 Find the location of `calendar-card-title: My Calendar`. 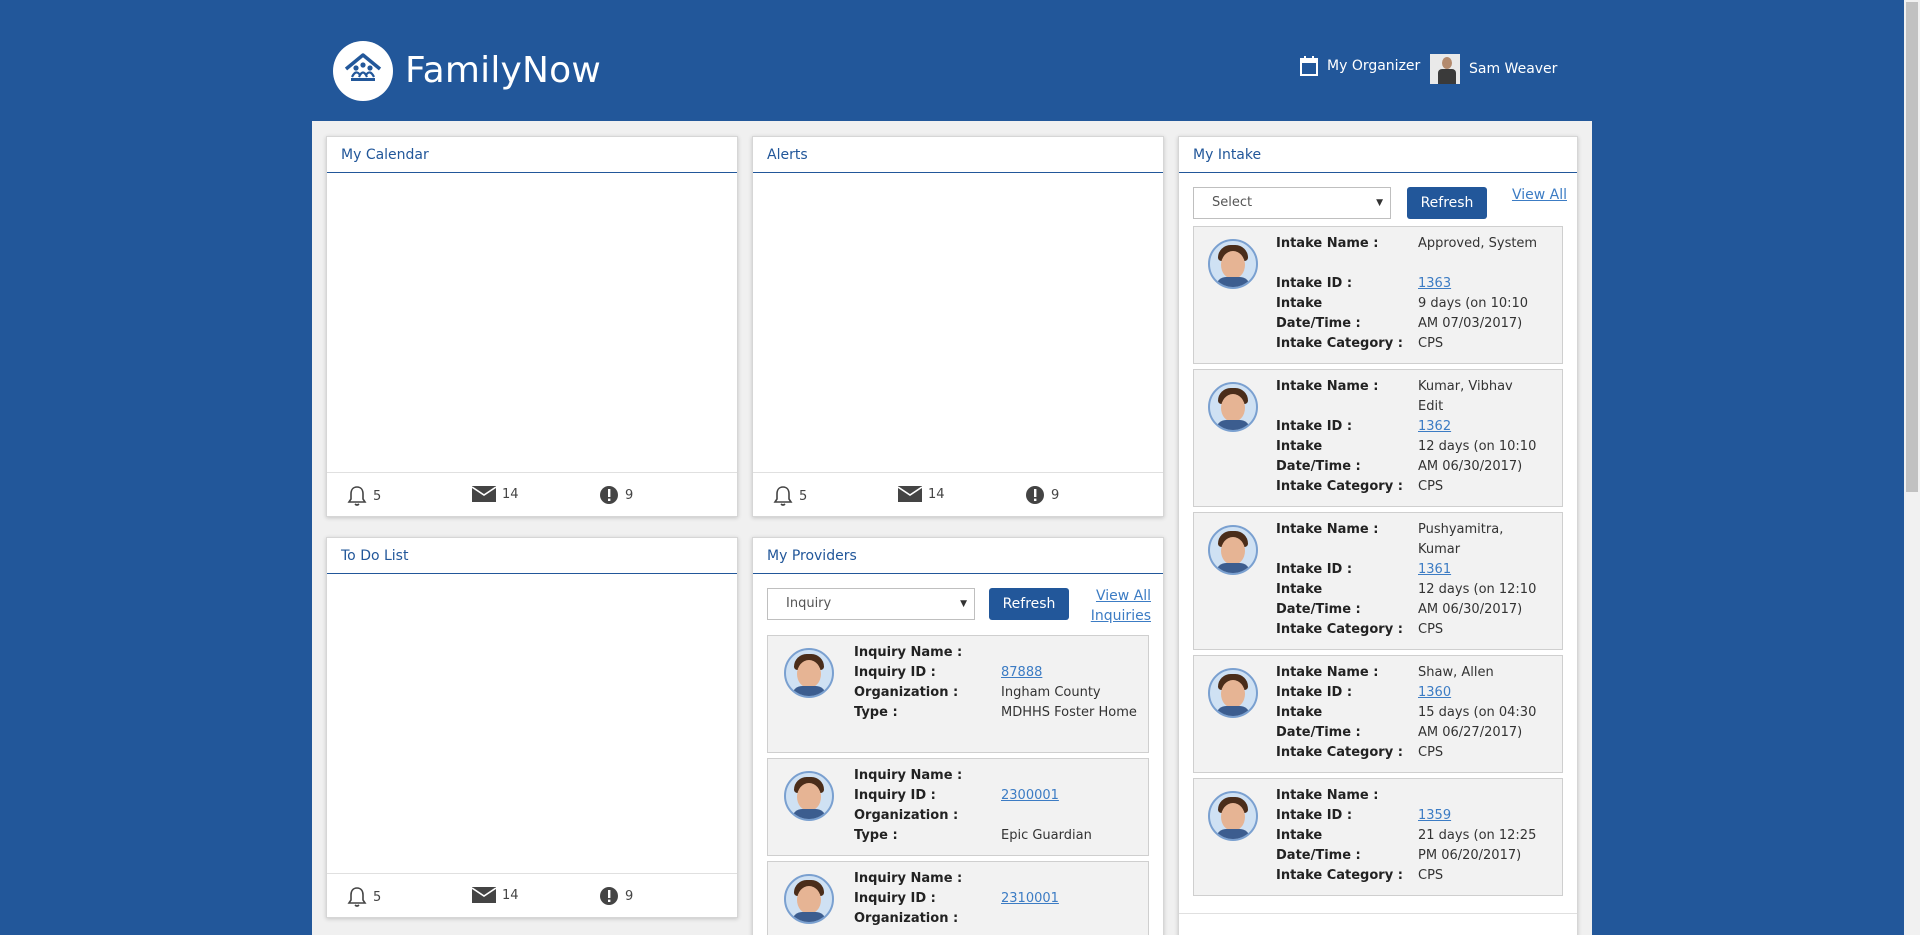

calendar-card-title: My Calendar is located at coordinates (532, 155).